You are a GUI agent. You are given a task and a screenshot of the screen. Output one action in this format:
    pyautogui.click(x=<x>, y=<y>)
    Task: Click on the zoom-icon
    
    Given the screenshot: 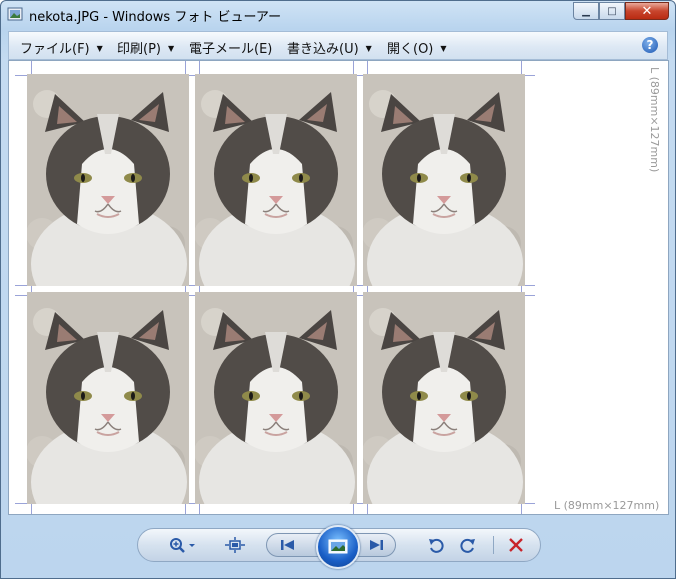 What is the action you would take?
    pyautogui.click(x=182, y=545)
    